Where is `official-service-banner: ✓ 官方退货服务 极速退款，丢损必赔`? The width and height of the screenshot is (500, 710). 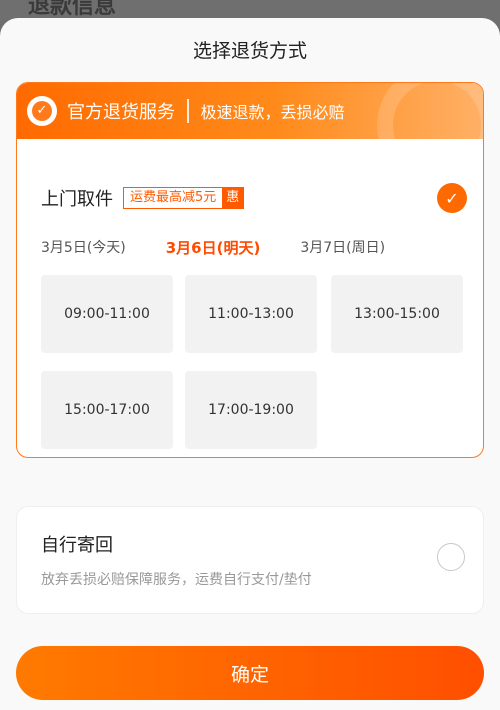 official-service-banner: ✓ 官方退货服务 极速退款，丢损必赔 is located at coordinates (250, 111).